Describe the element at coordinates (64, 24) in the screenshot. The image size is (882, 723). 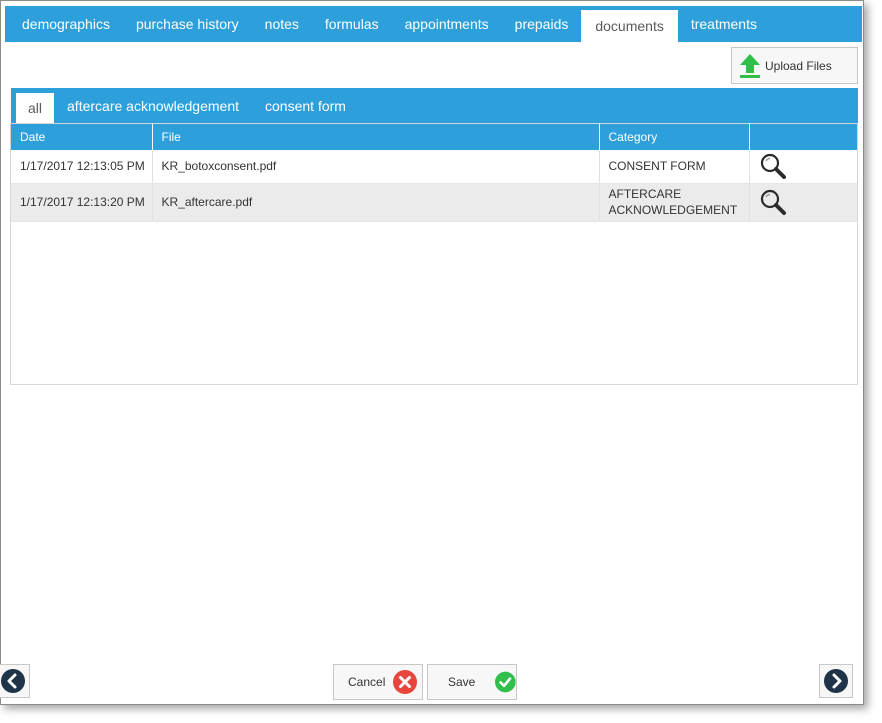
I see `tab-demographics: demographics` at that location.